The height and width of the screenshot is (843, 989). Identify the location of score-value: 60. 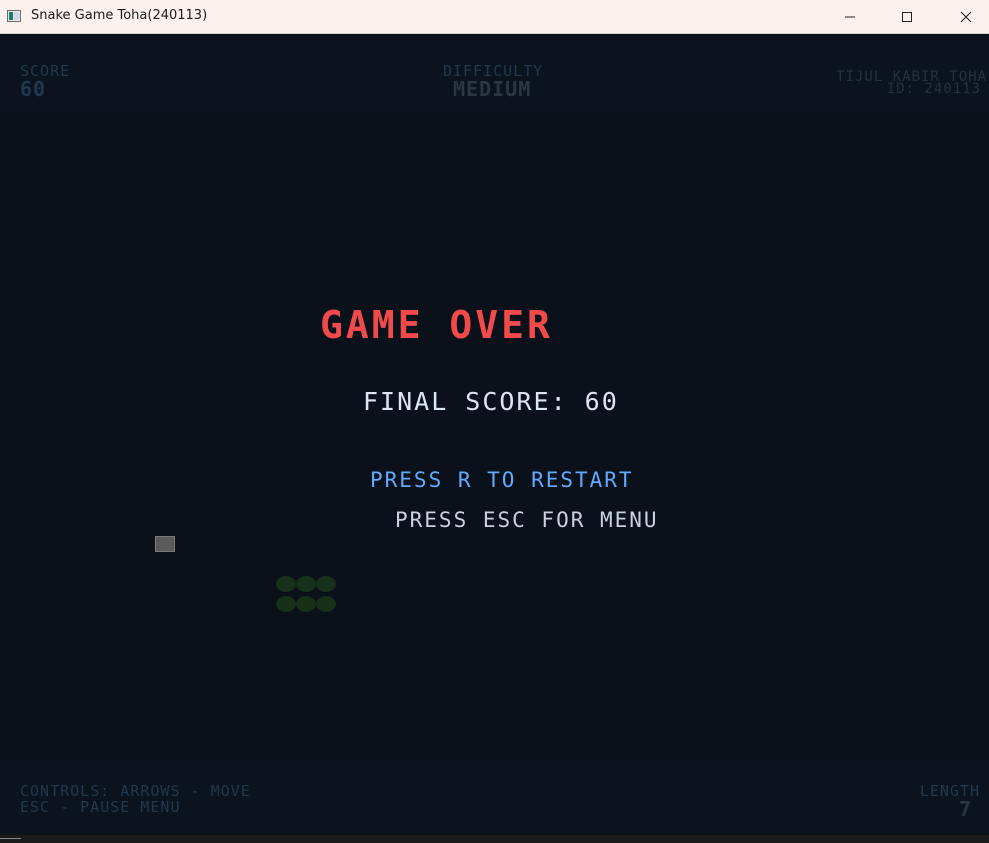
(33, 89).